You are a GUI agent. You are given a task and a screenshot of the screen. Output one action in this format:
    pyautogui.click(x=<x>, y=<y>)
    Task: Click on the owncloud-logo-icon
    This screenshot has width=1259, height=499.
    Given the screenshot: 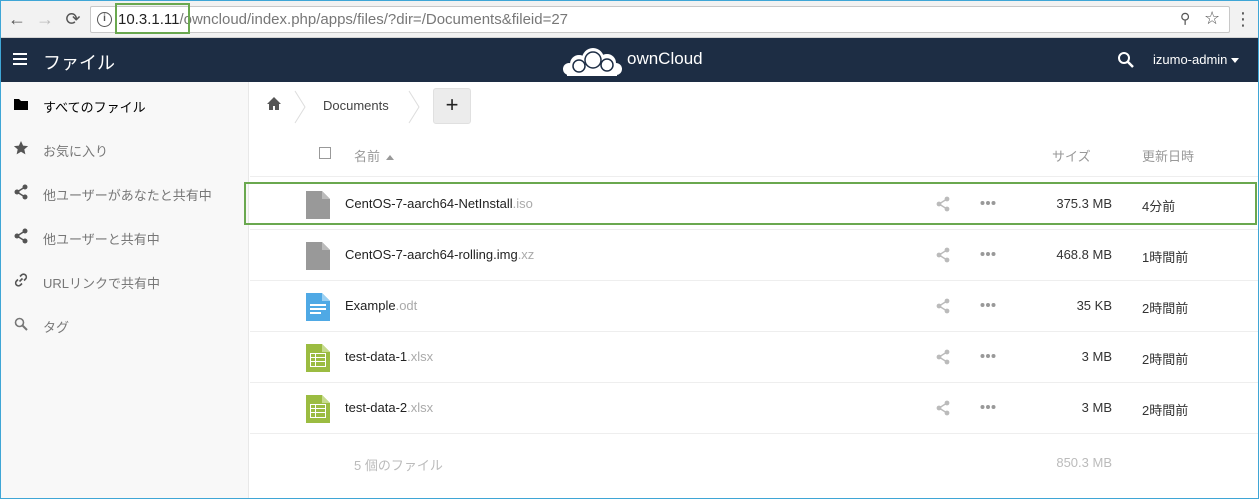 What is the action you would take?
    pyautogui.click(x=591, y=60)
    